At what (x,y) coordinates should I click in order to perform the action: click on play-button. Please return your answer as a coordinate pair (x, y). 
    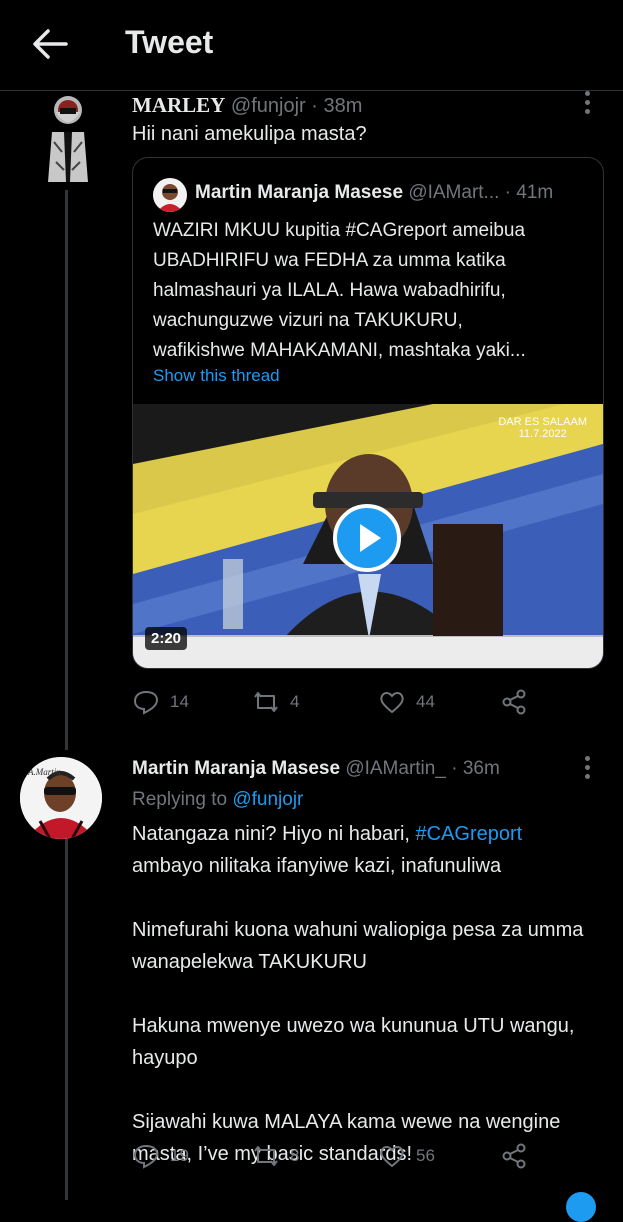
    Looking at the image, I should click on (367, 538).